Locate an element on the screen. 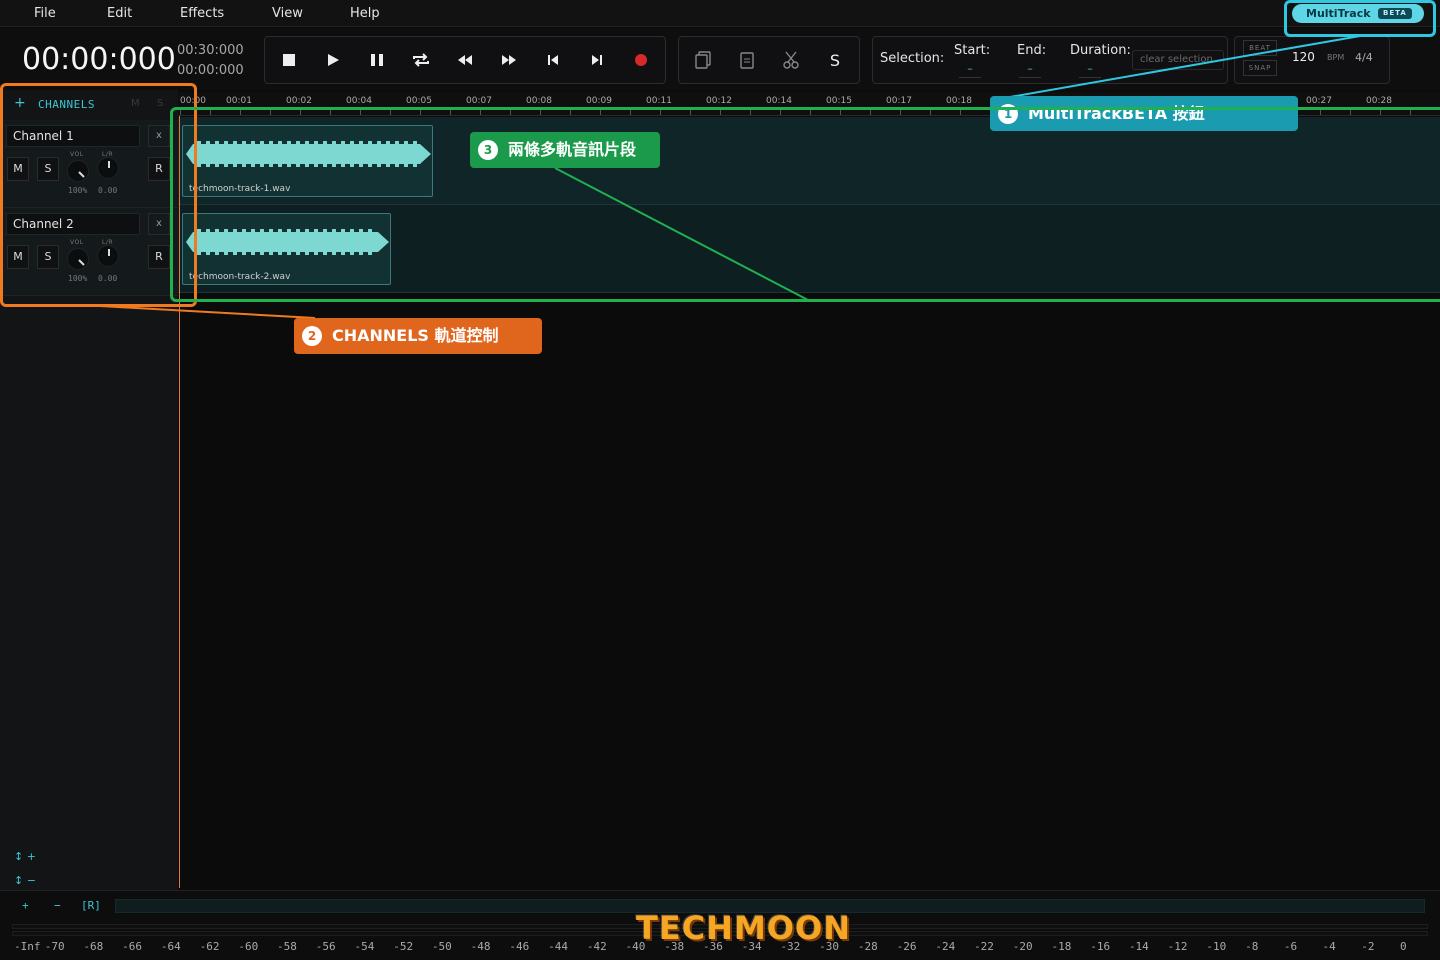 This screenshot has width=1440, height=960. paste-button is located at coordinates (747, 60).